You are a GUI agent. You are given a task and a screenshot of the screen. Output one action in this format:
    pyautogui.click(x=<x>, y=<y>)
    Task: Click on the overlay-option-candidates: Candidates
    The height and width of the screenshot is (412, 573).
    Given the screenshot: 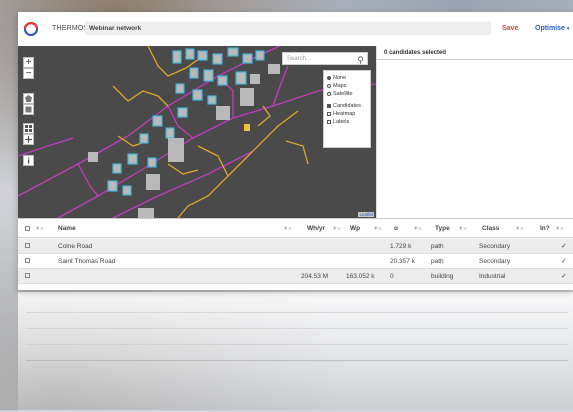 What is the action you would take?
    pyautogui.click(x=347, y=106)
    